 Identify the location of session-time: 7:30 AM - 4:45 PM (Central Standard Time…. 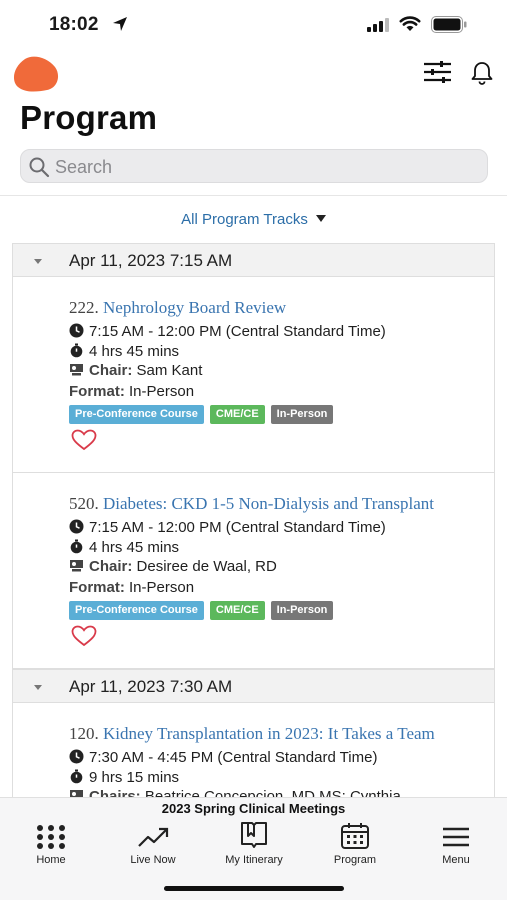
(223, 757).